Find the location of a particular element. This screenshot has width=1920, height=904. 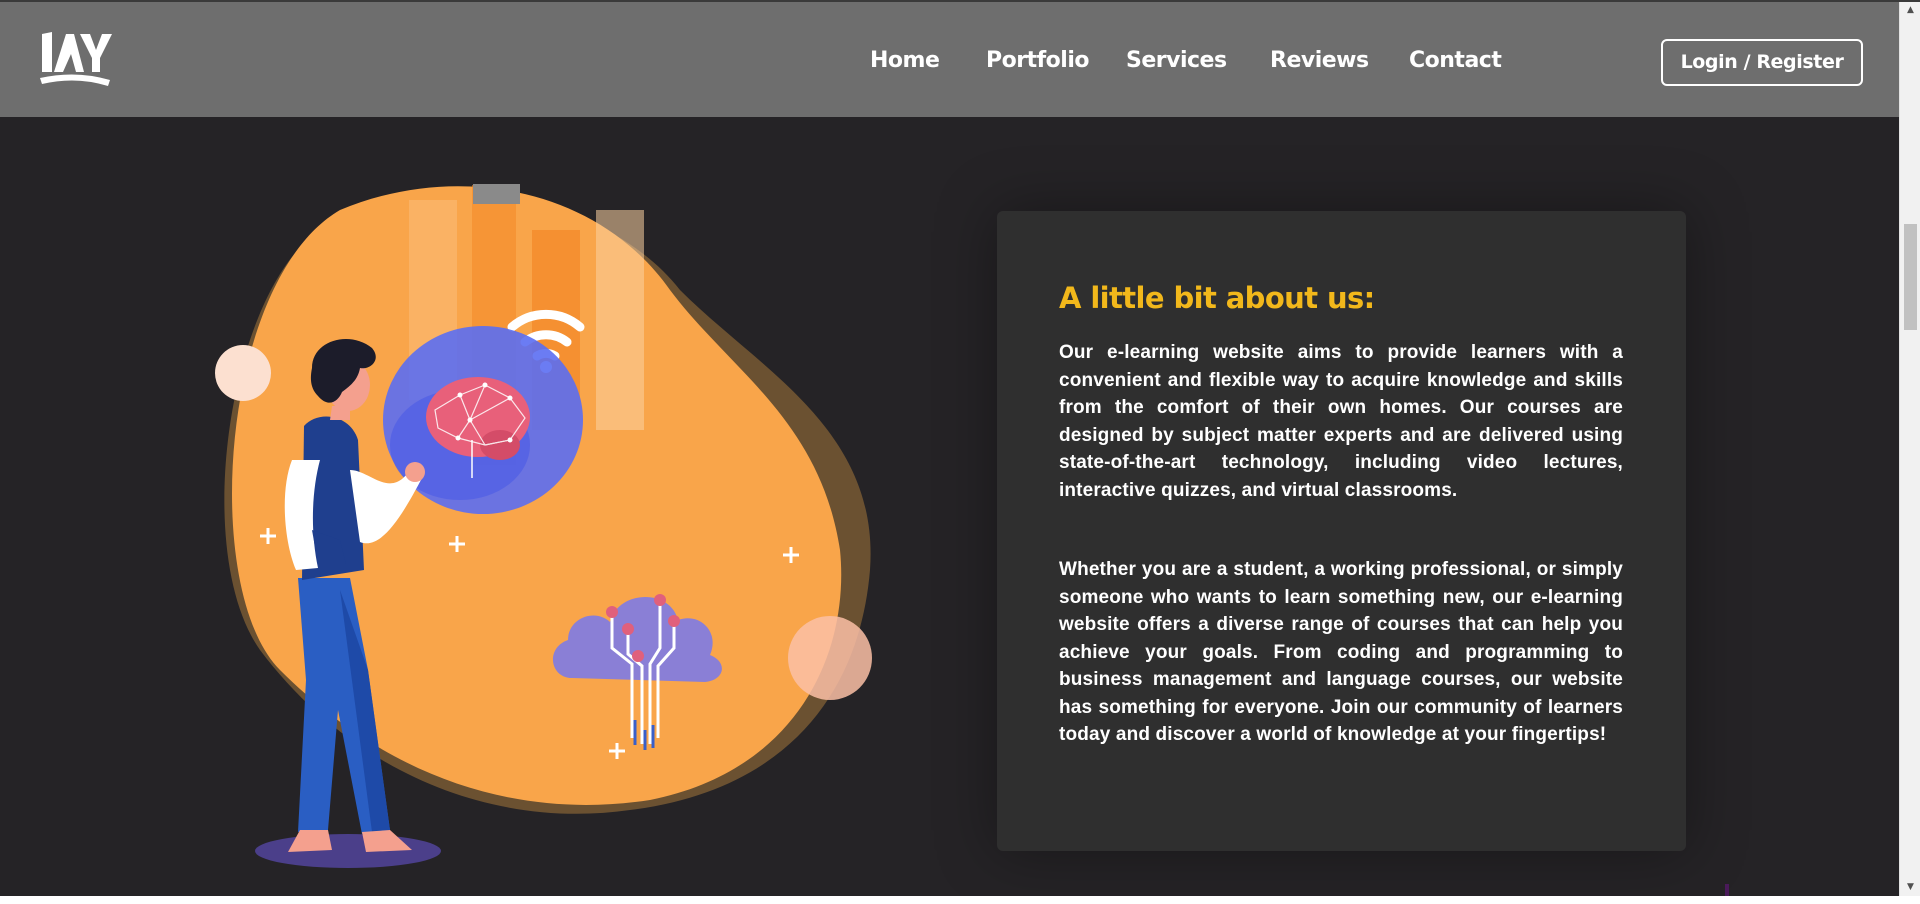

vertical-scrollbar: ▲ ▼ is located at coordinates (1909, 449).